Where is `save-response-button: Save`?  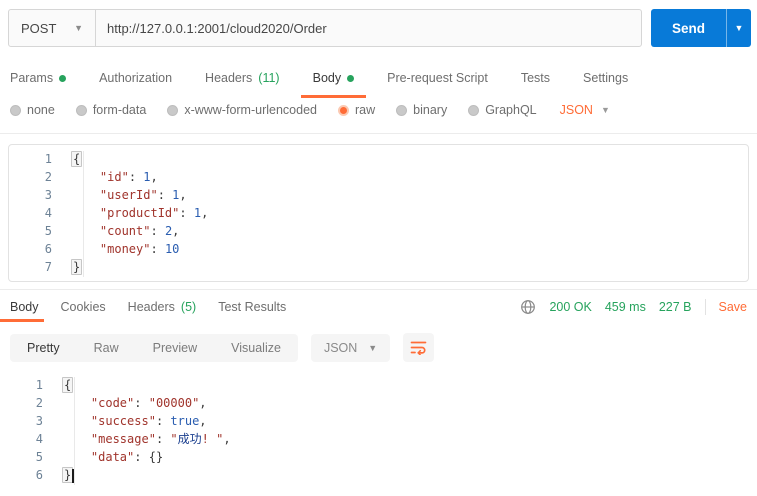 save-response-button: Save is located at coordinates (733, 307).